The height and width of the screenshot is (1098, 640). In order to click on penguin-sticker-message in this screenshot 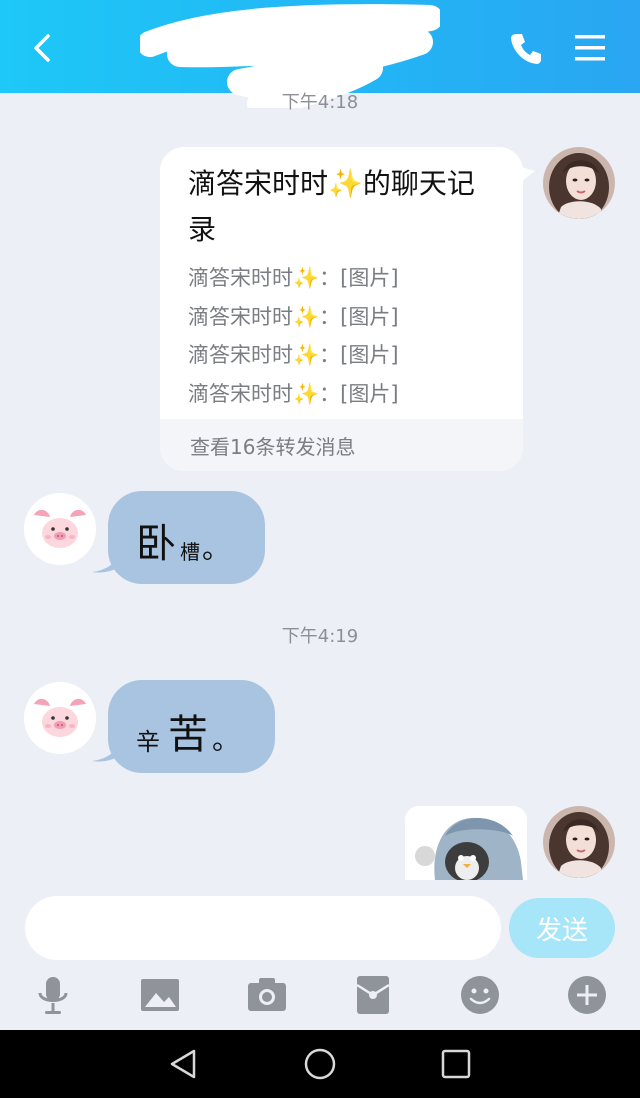, I will do `click(466, 843)`.